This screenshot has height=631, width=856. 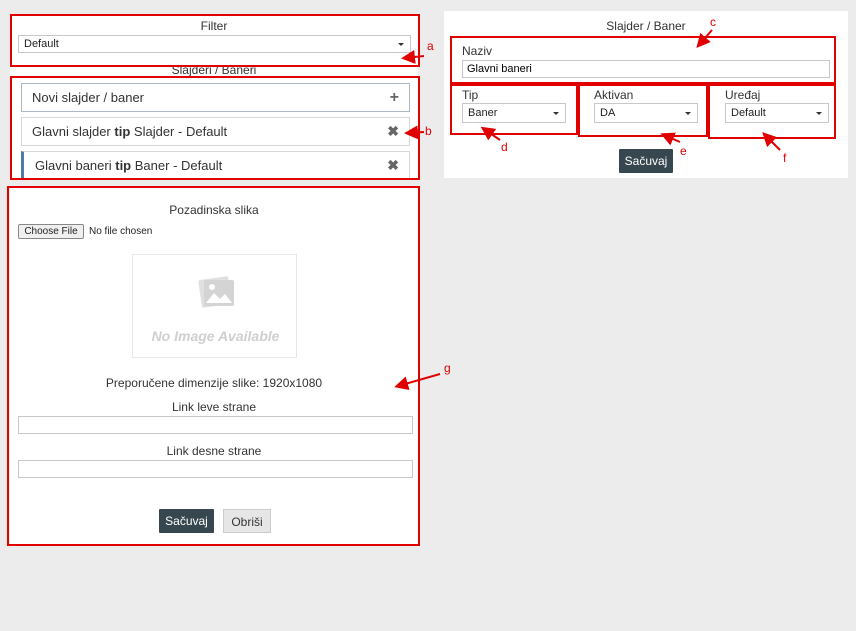 What do you see at coordinates (428, 131) in the screenshot?
I see `annotation-label-b: b` at bounding box center [428, 131].